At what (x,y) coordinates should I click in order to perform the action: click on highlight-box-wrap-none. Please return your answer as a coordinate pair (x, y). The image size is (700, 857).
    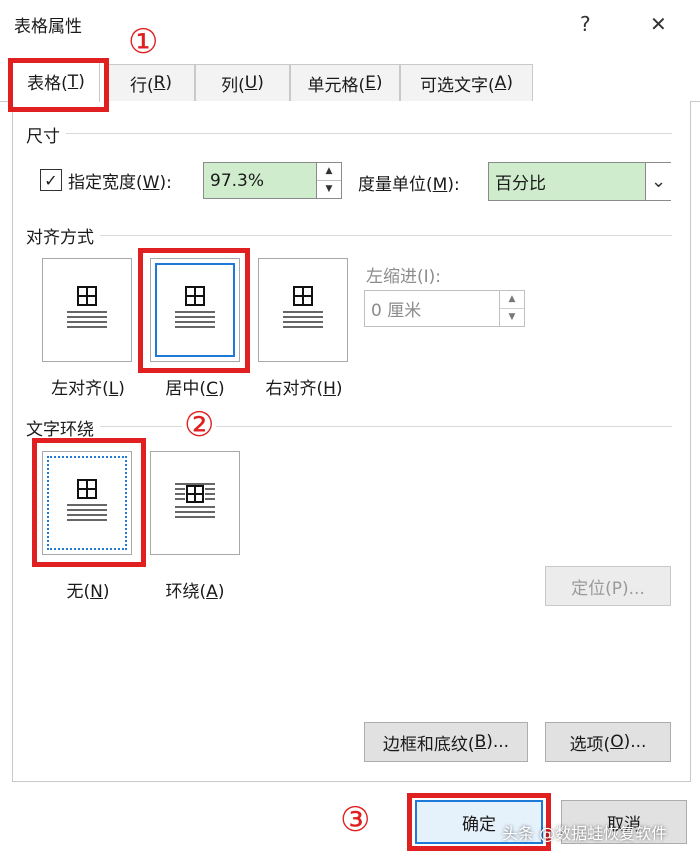
    Looking at the image, I should click on (89, 502).